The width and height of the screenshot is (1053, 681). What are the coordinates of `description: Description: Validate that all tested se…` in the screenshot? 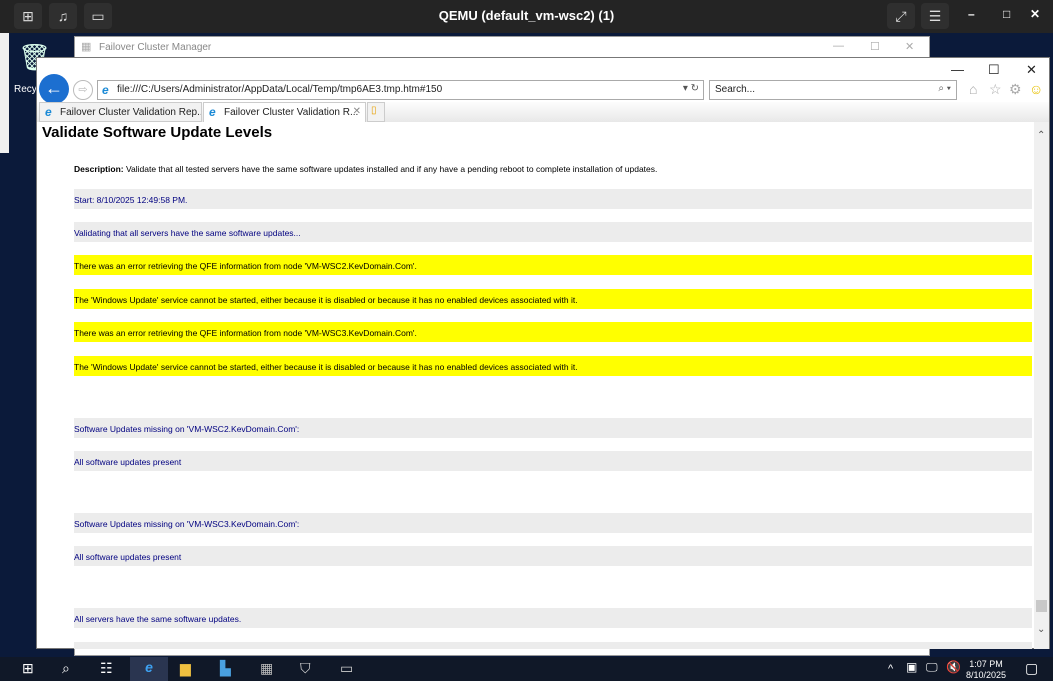 It's located at (553, 168).